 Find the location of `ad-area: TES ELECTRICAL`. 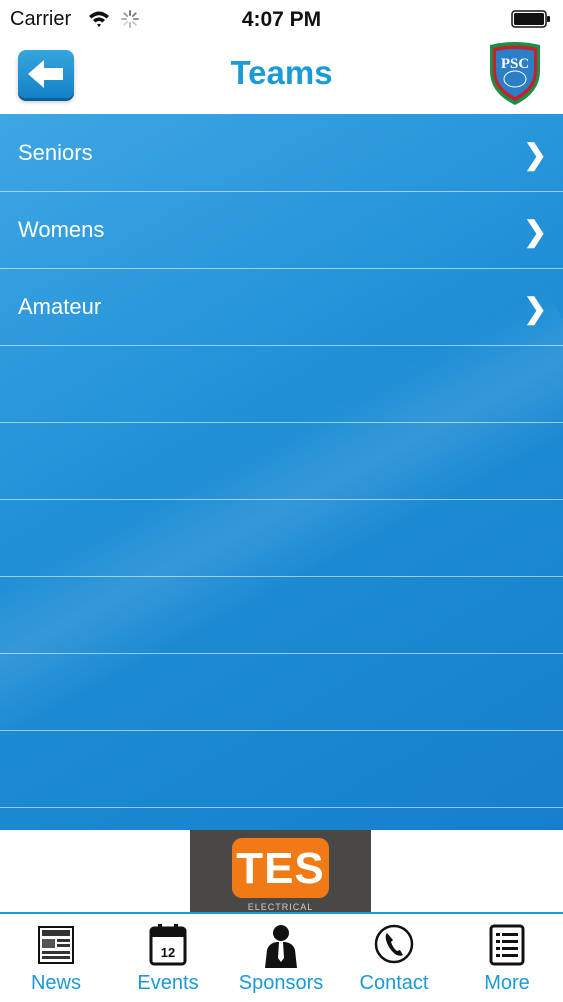

ad-area: TES ELECTRICAL is located at coordinates (281, 871).